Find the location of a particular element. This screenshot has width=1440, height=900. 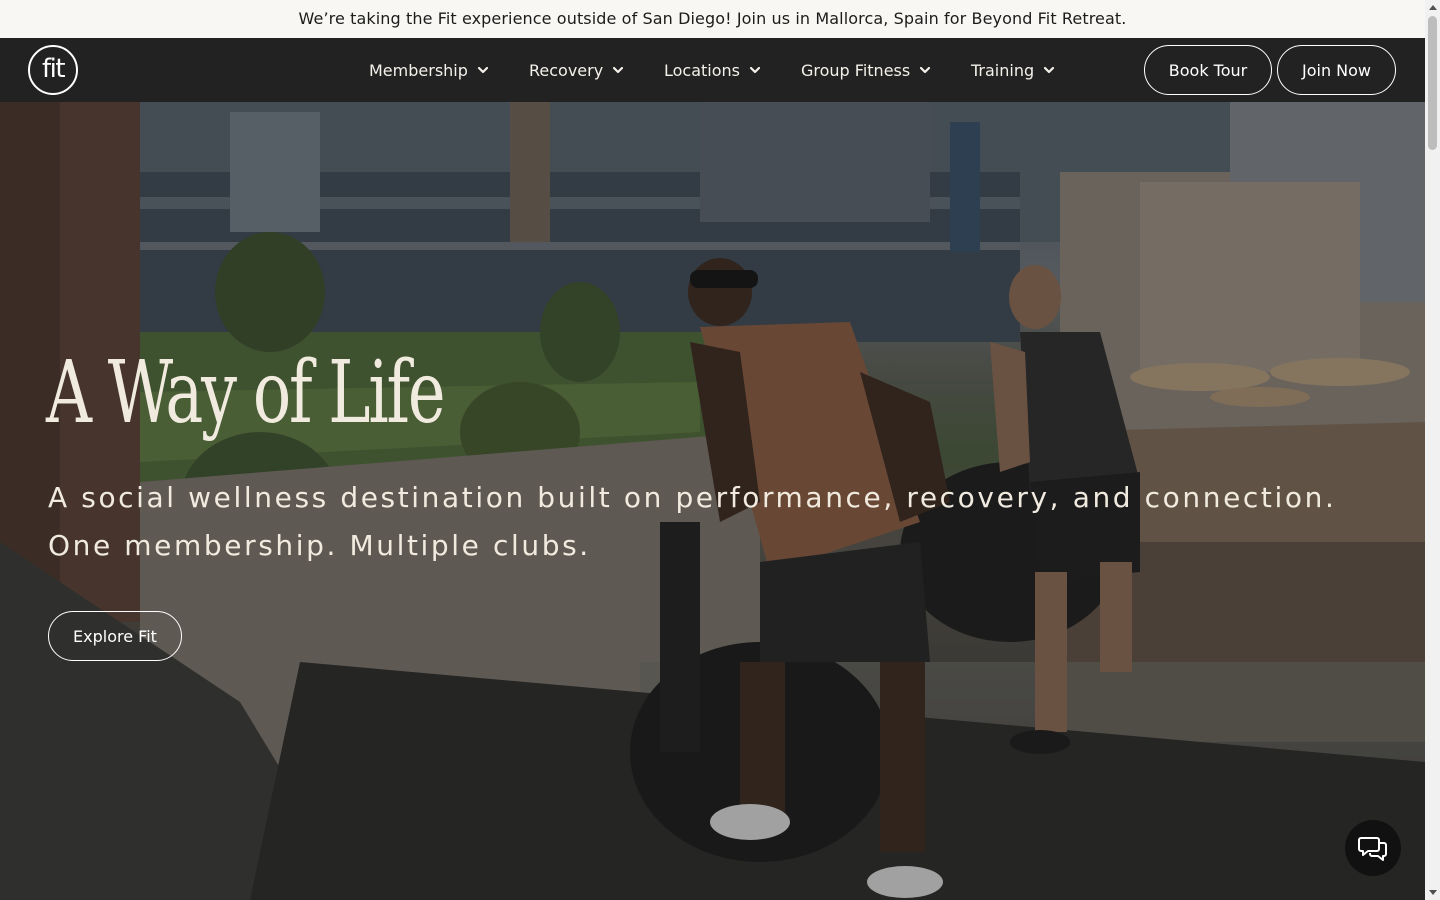

nav-item-recovery: Recovery is located at coordinates (576, 70).